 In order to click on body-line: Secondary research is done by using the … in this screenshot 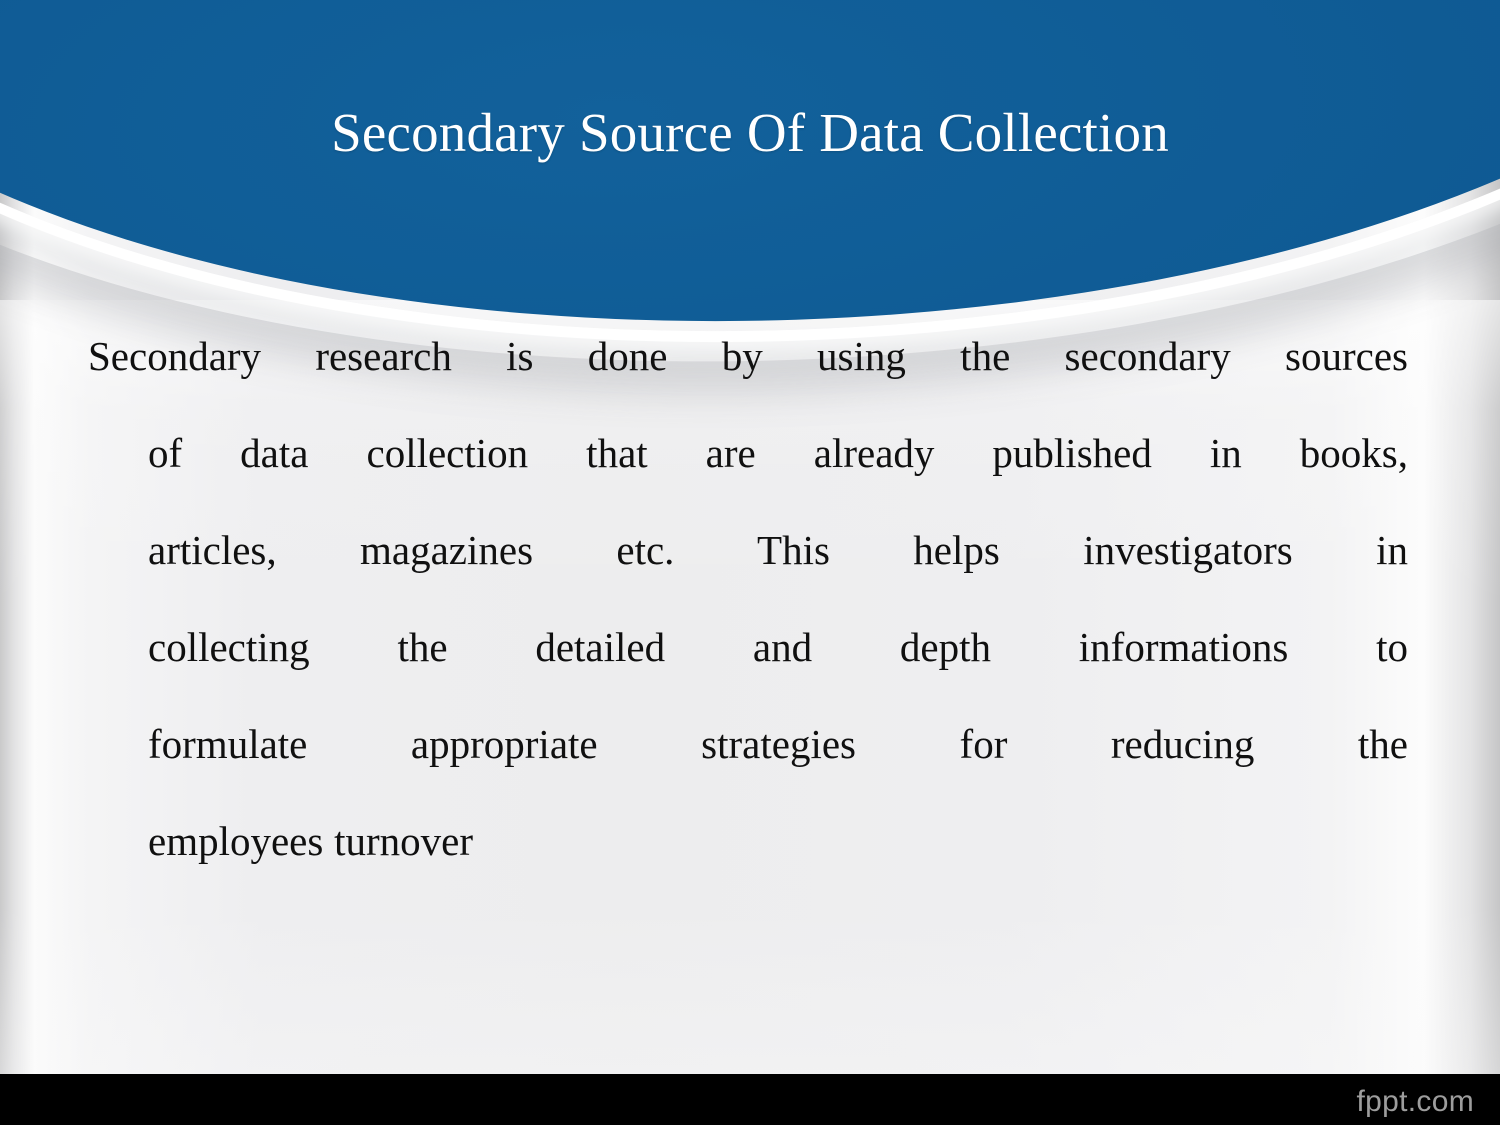, I will do `click(748, 356)`.